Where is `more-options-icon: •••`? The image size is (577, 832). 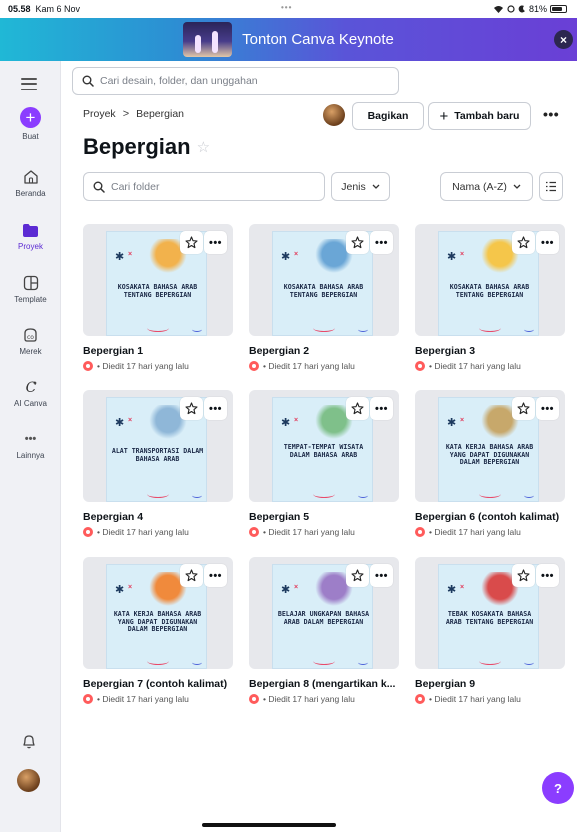
more-options-icon: ••• is located at coordinates (551, 114).